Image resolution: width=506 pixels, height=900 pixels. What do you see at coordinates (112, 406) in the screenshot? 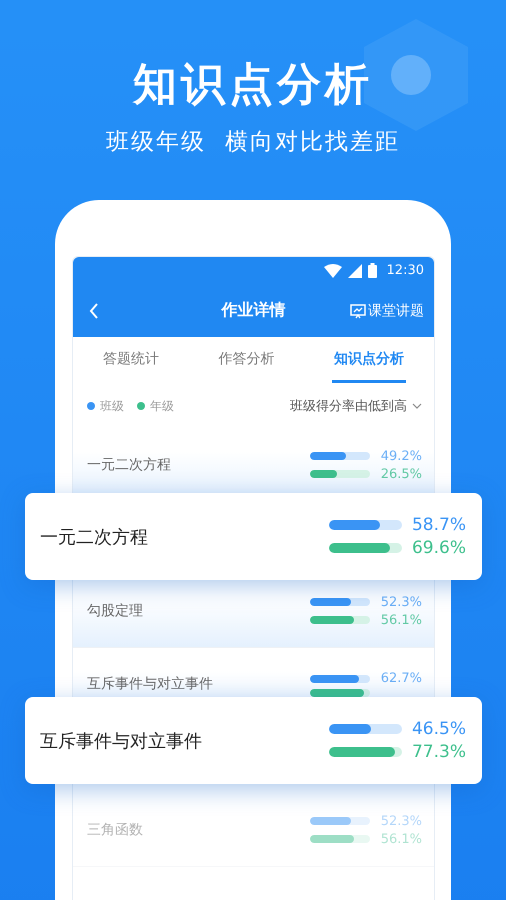
I see `legend-label: 班级` at bounding box center [112, 406].